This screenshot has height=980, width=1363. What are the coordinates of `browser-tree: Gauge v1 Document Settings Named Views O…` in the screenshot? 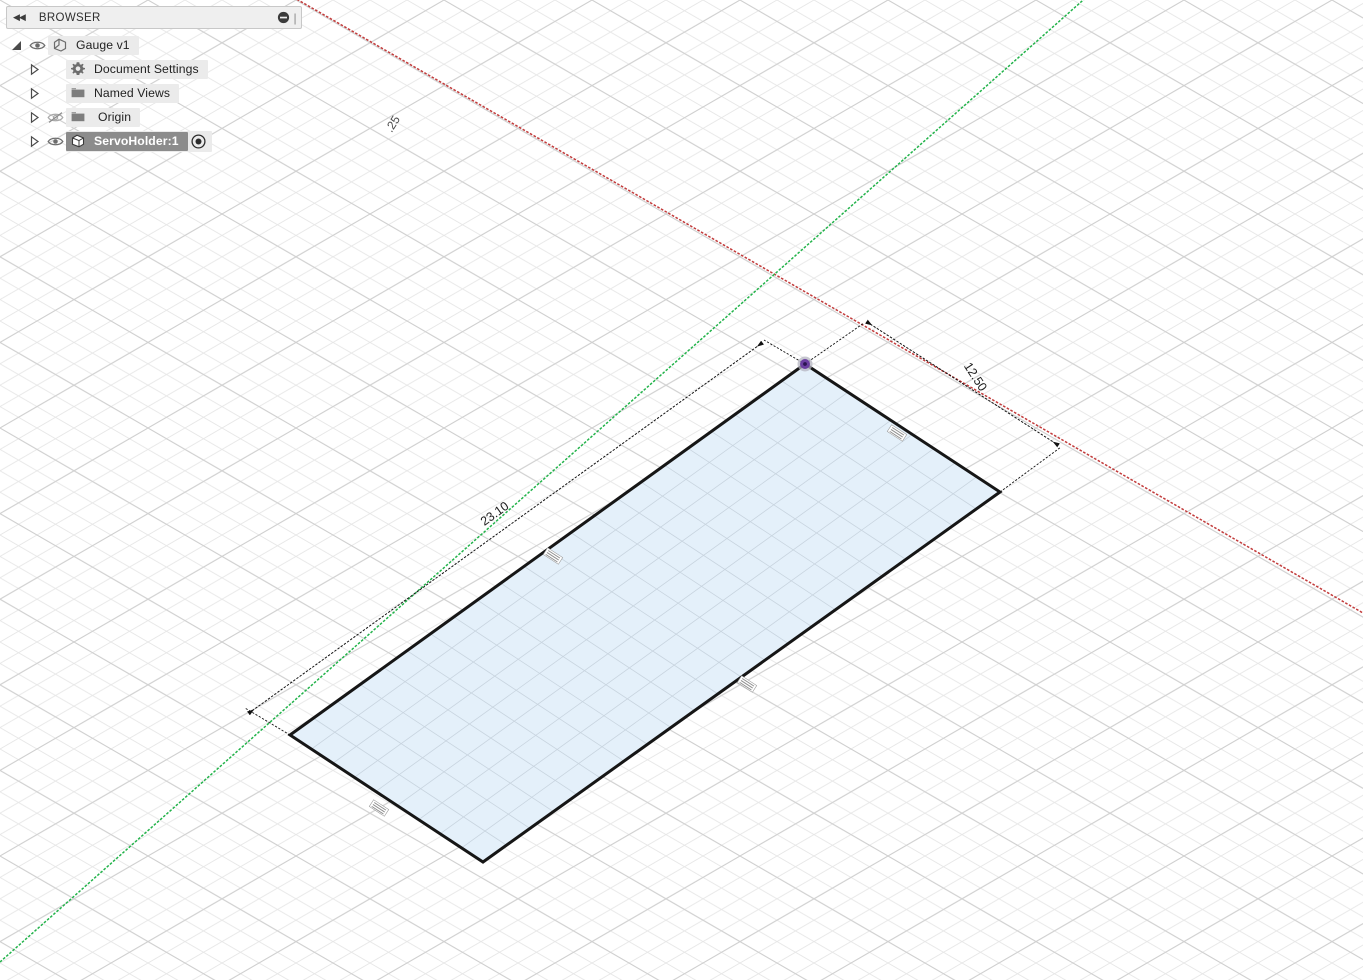 It's located at (154, 91).